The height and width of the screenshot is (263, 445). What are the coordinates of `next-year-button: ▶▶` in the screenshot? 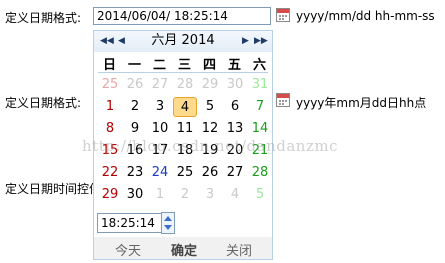 It's located at (261, 41).